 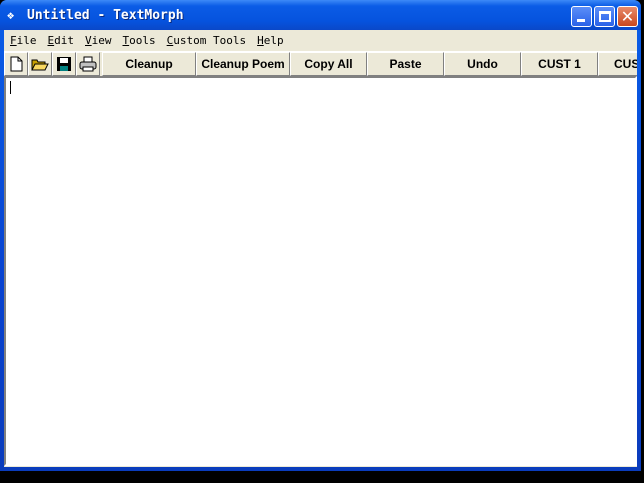 What do you see at coordinates (320, 15) in the screenshot?
I see `title-bar: ❖ Untitled - TextMorph ✕` at bounding box center [320, 15].